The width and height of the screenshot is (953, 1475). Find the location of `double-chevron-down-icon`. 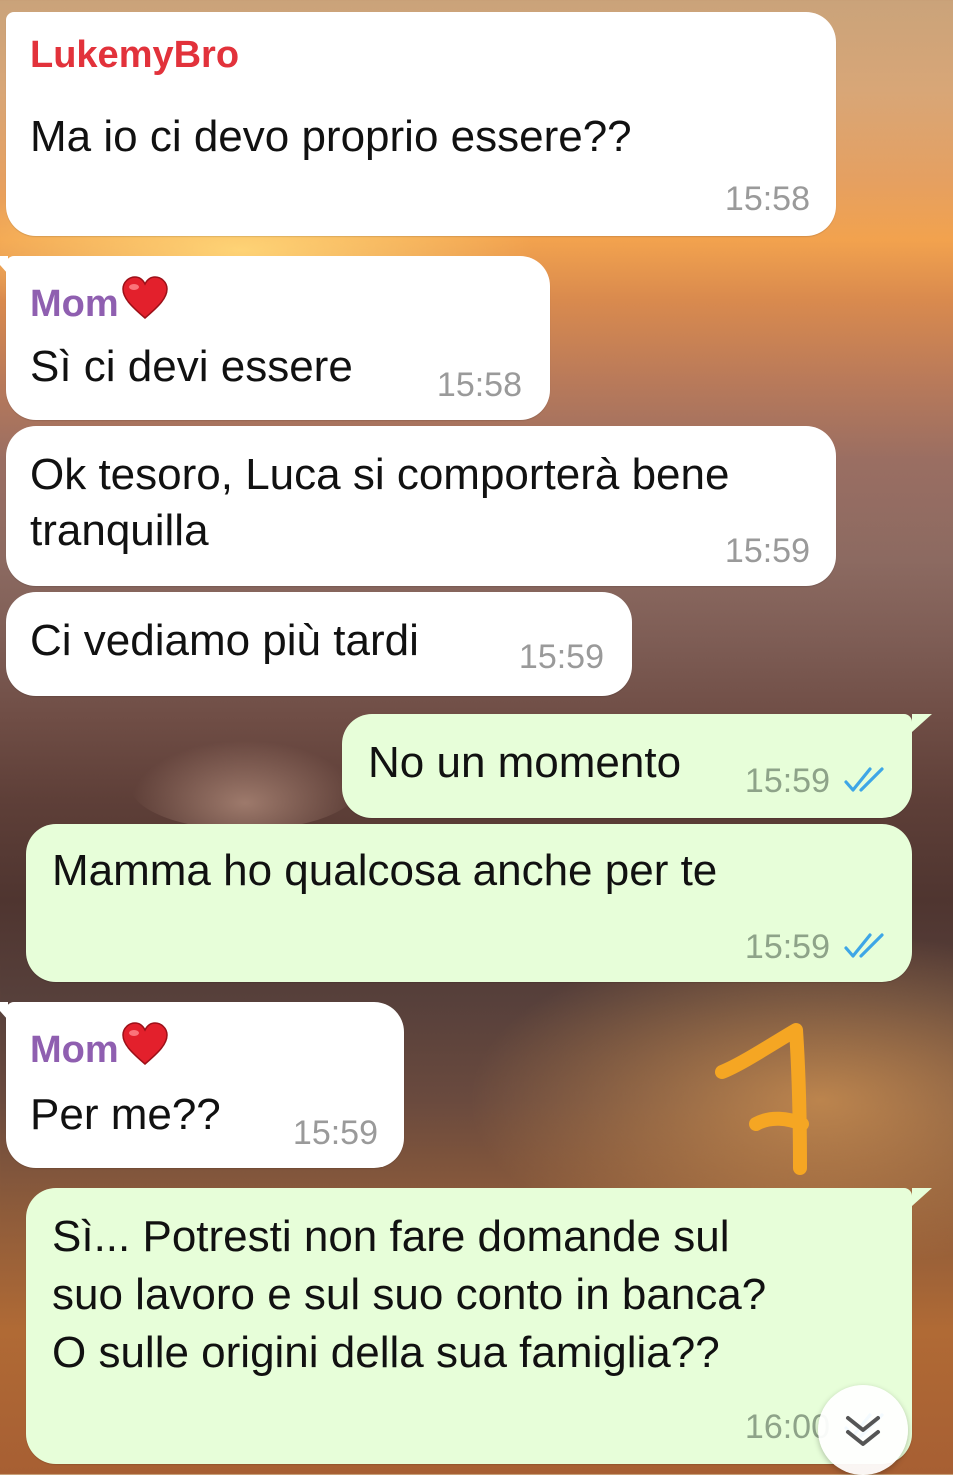

double-chevron-down-icon is located at coordinates (863, 1431).